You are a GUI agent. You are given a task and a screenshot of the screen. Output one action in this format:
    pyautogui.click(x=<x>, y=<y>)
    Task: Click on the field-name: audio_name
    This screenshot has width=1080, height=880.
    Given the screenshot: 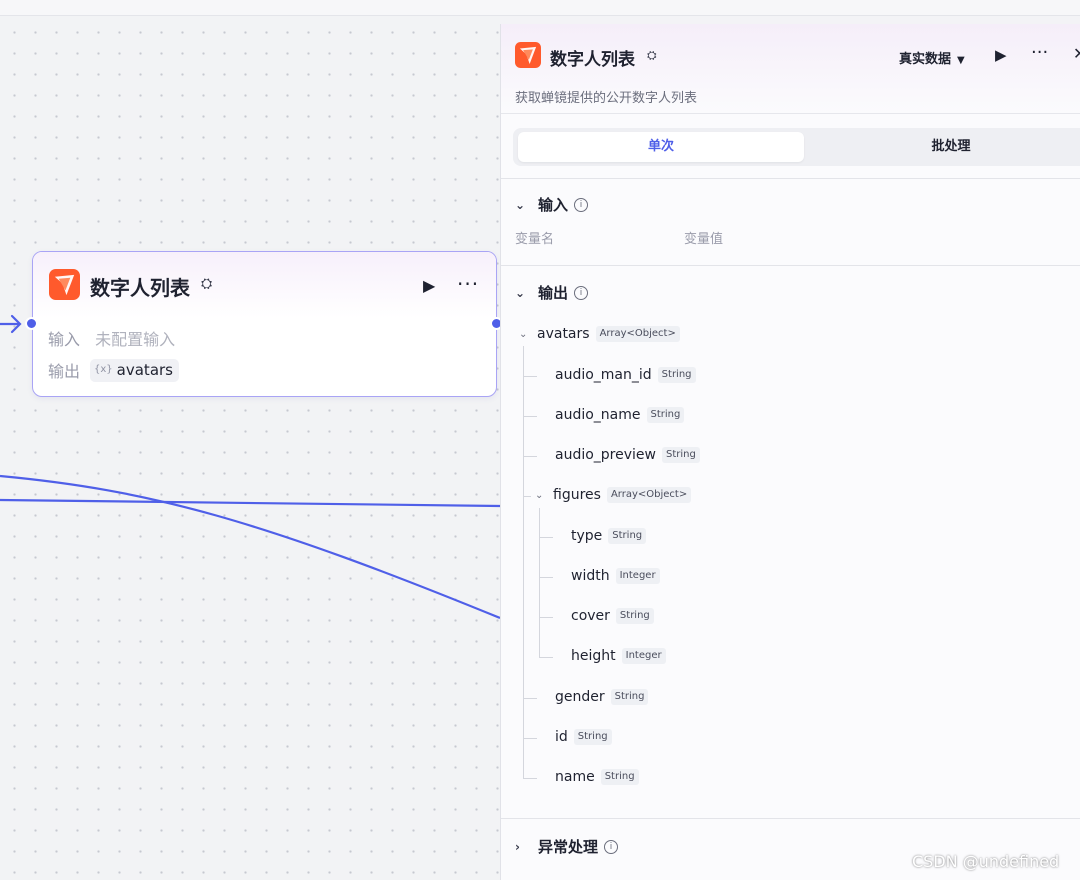 What is the action you would take?
    pyautogui.click(x=598, y=415)
    